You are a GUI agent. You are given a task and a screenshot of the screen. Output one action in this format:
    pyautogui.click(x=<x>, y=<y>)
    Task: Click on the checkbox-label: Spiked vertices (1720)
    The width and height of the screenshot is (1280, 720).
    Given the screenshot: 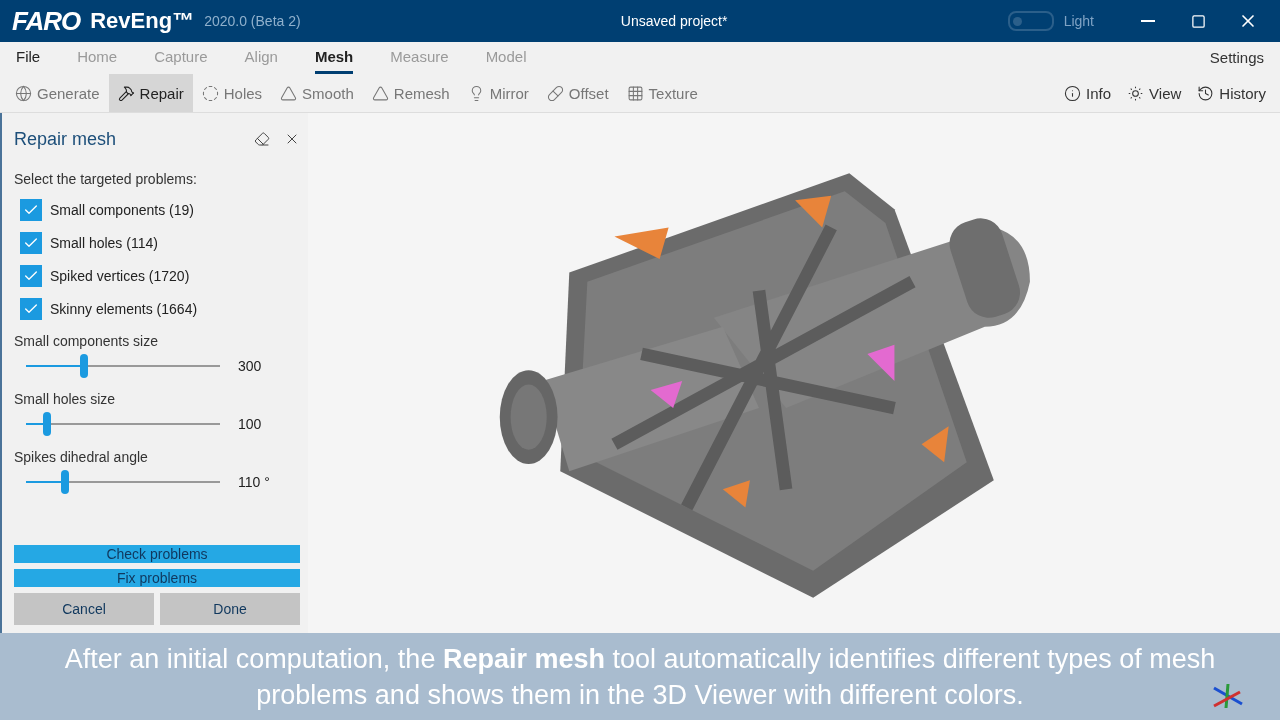 What is the action you would take?
    pyautogui.click(x=120, y=275)
    